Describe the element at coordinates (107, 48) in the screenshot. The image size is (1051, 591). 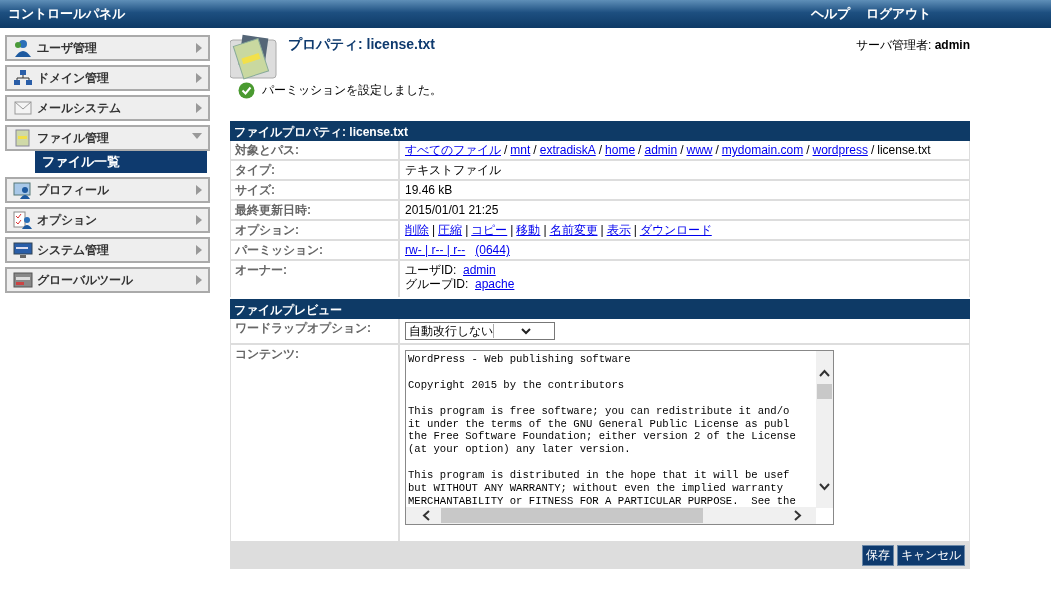
I see `sidebar-item: ユーザ管理` at that location.